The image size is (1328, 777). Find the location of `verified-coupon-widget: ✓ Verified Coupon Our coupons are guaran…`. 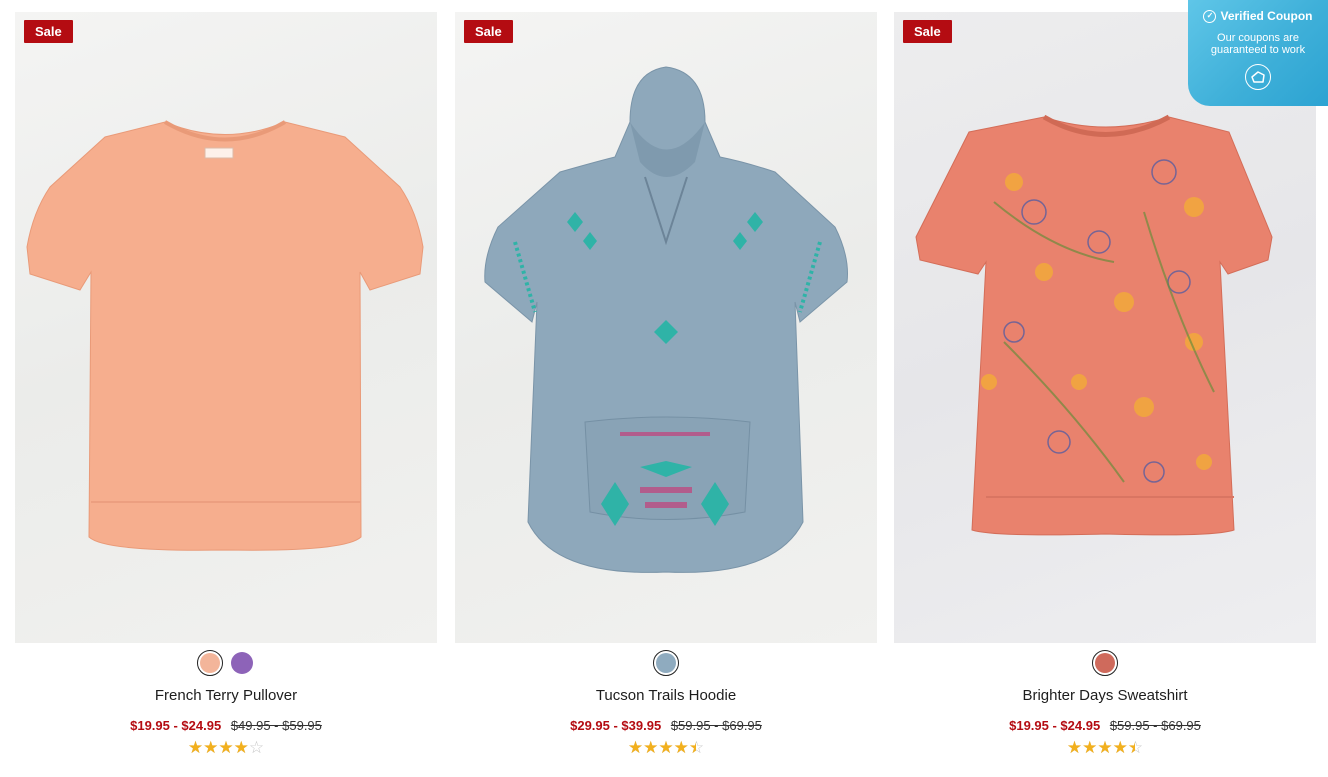

verified-coupon-widget: ✓ Verified Coupon Our coupons are guaran… is located at coordinates (1258, 53).